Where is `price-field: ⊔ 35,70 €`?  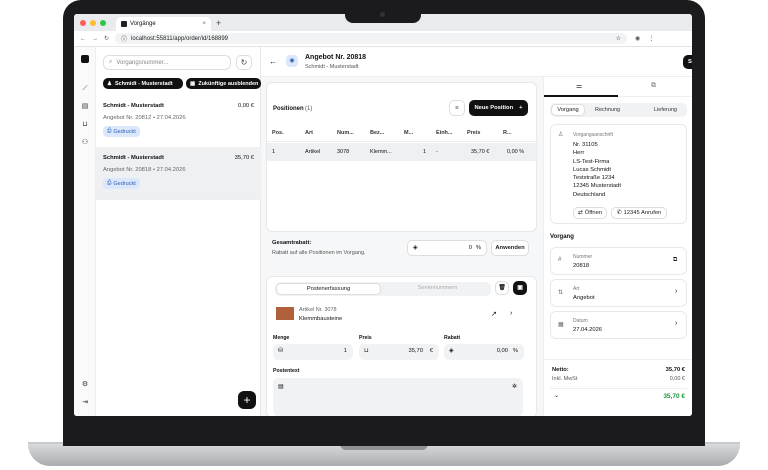
price-field: ⊔ 35,70 € is located at coordinates (399, 352).